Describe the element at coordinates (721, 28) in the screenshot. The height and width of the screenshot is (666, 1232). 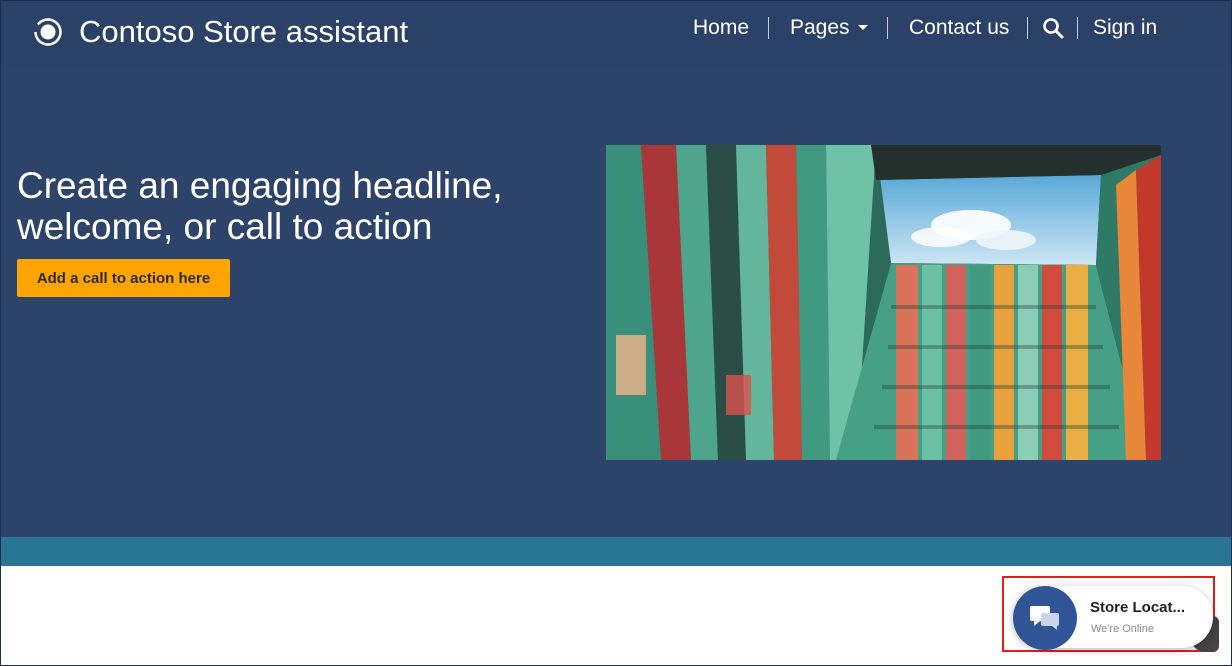
I see `nav-home: Home` at that location.